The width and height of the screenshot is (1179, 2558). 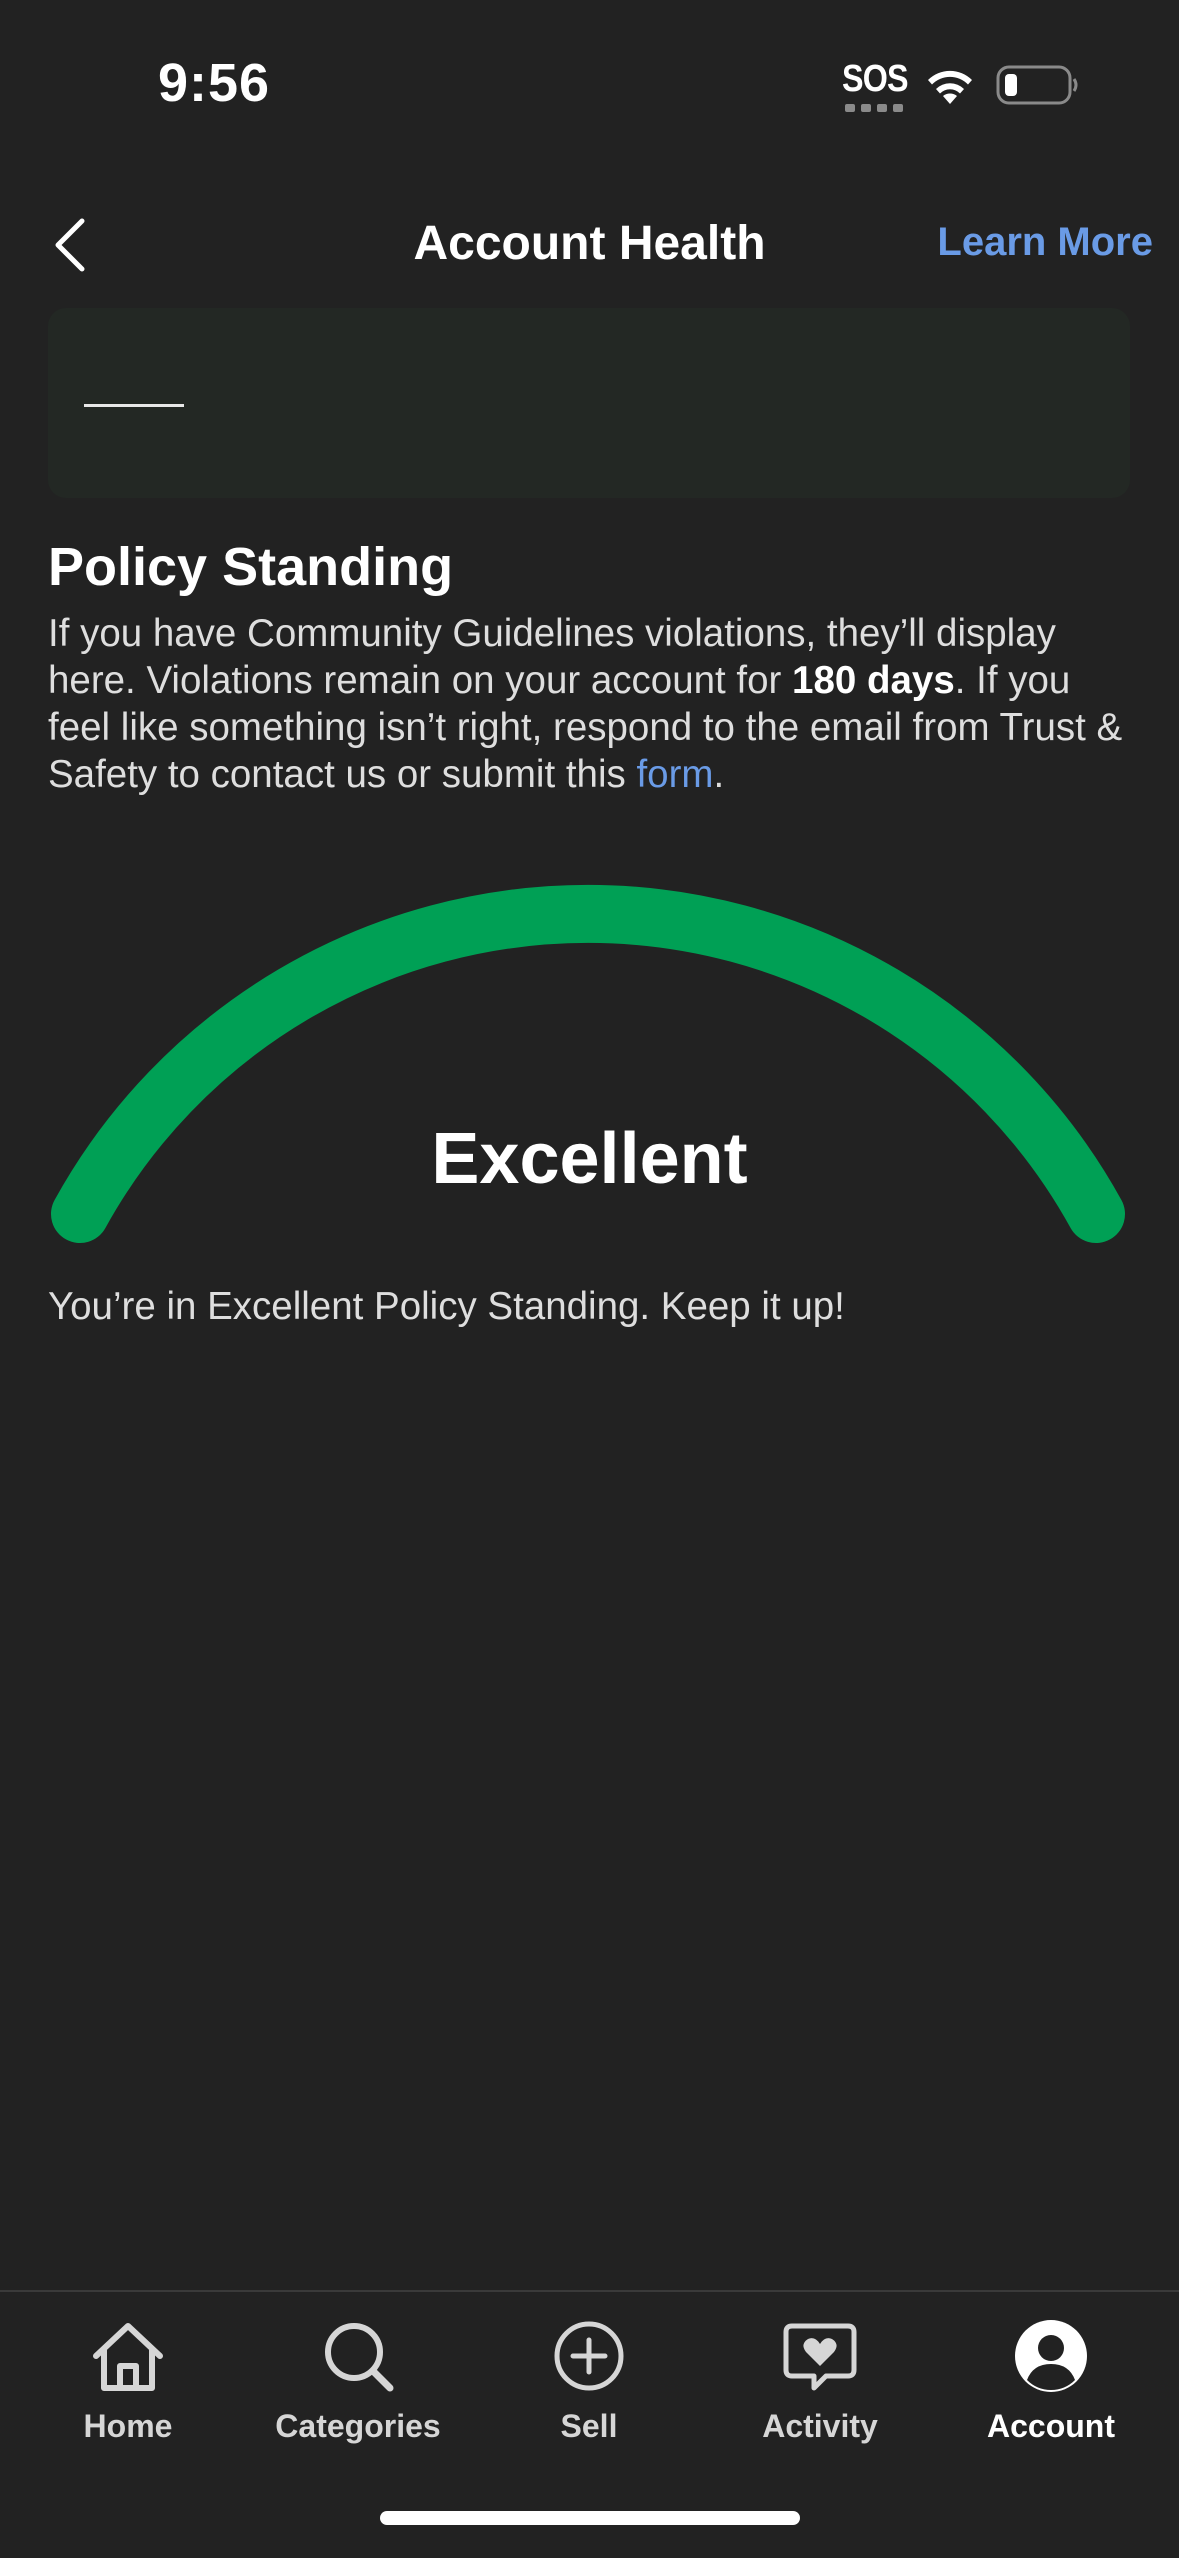 I want to click on tab-home: Home, so click(x=128, y=2389).